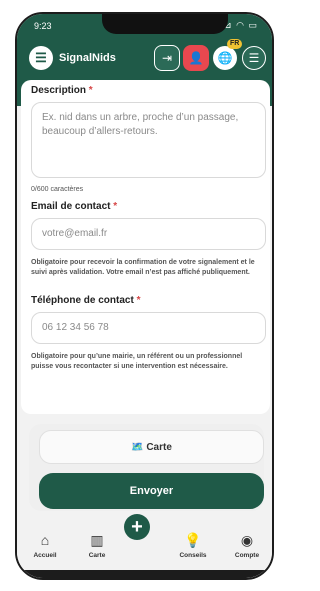  I want to click on lightbulb-icon: 💡, so click(193, 540).